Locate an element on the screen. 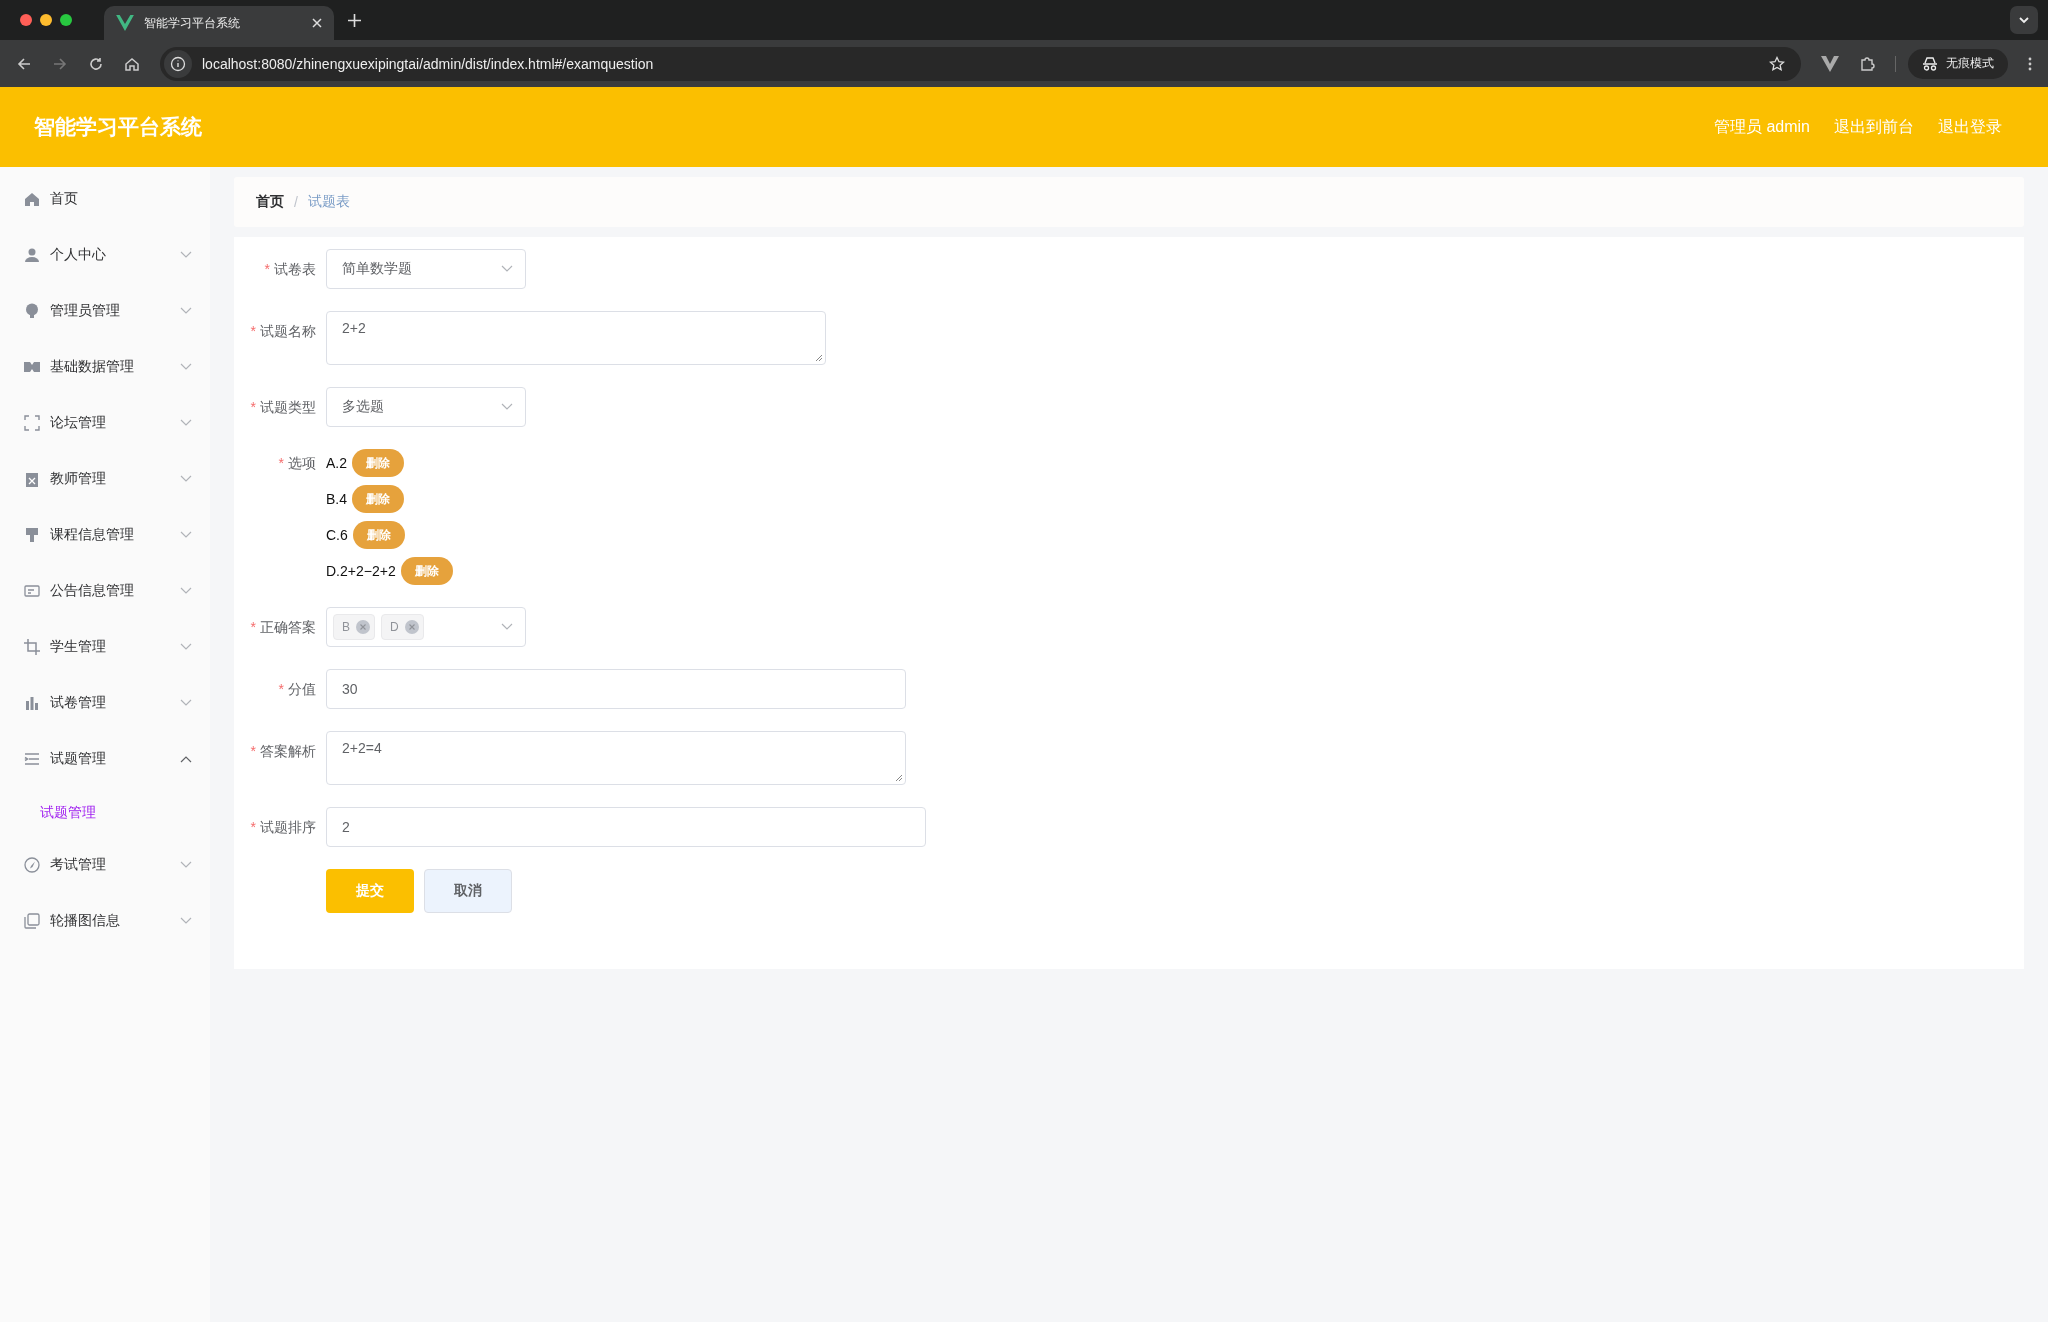 This screenshot has width=2048, height=1322. home-icon is located at coordinates (132, 63).